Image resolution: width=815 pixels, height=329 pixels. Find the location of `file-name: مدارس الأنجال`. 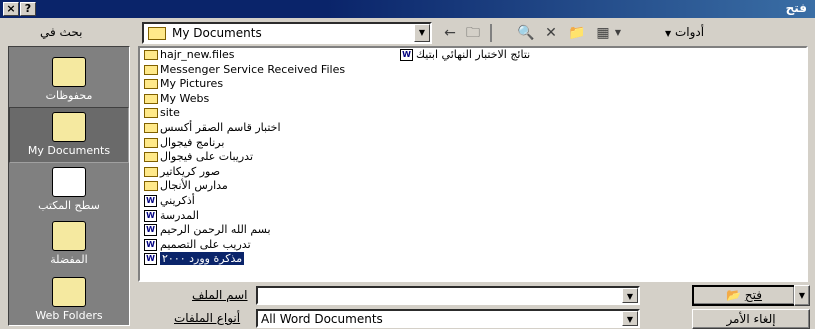

file-name: مدارس الأنجال is located at coordinates (194, 186).